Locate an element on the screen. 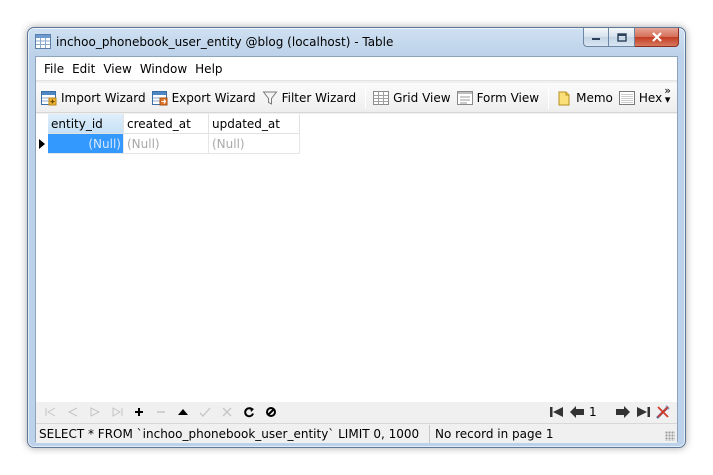  export-wizard-button: Export Wizard is located at coordinates (205, 98).